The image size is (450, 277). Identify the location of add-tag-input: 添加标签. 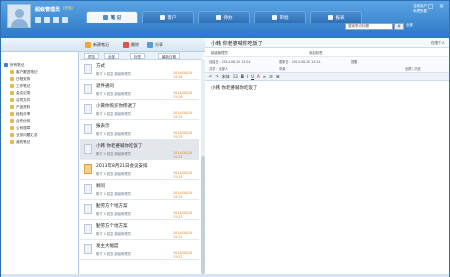
(316, 52).